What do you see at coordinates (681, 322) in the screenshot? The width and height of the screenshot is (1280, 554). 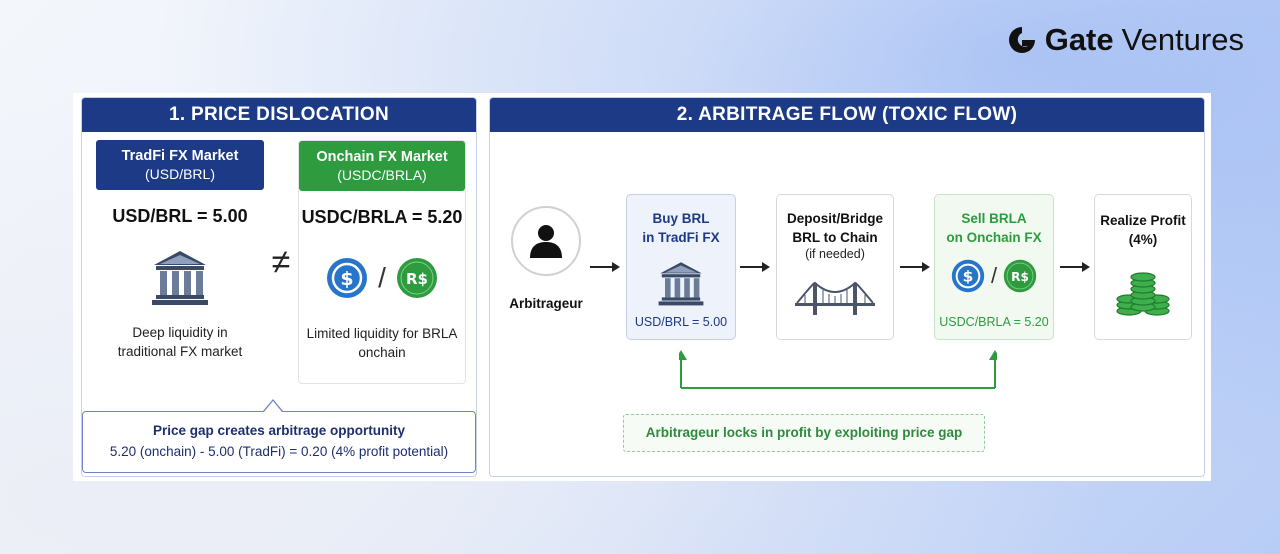 I see `step-buy-rate: USD/BRL = 5.00` at bounding box center [681, 322].